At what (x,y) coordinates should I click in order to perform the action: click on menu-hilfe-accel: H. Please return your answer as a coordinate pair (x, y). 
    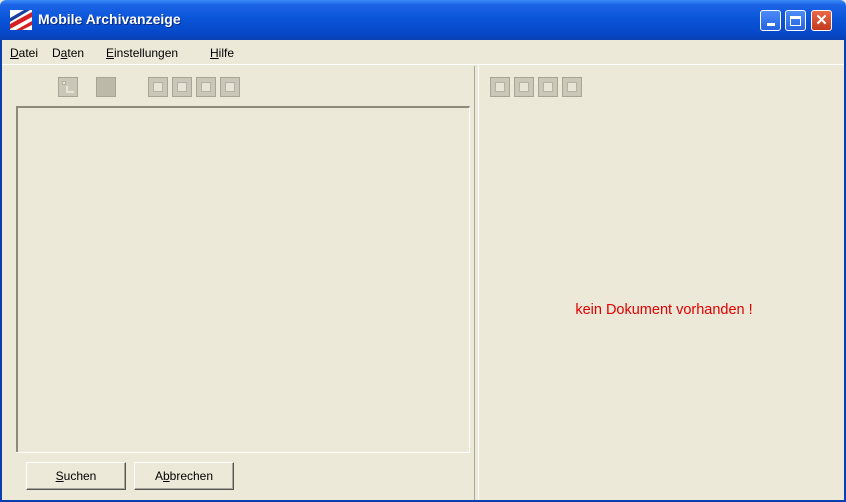
    Looking at the image, I should click on (214, 53).